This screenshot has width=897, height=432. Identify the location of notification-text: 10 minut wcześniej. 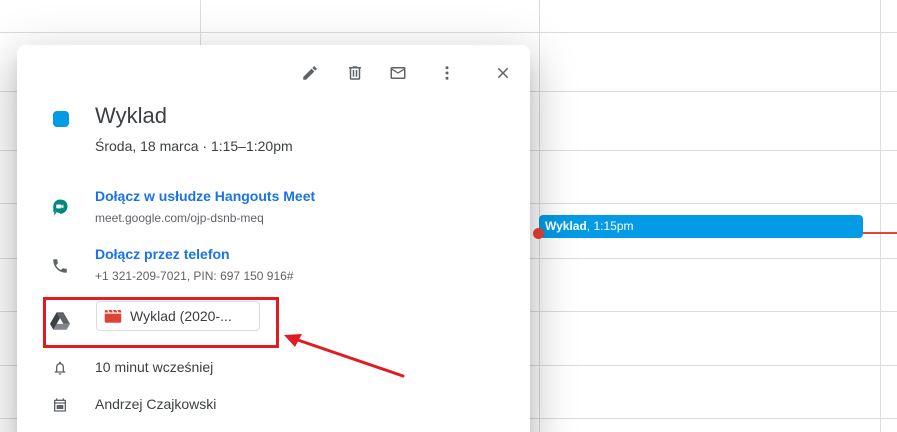
(154, 367).